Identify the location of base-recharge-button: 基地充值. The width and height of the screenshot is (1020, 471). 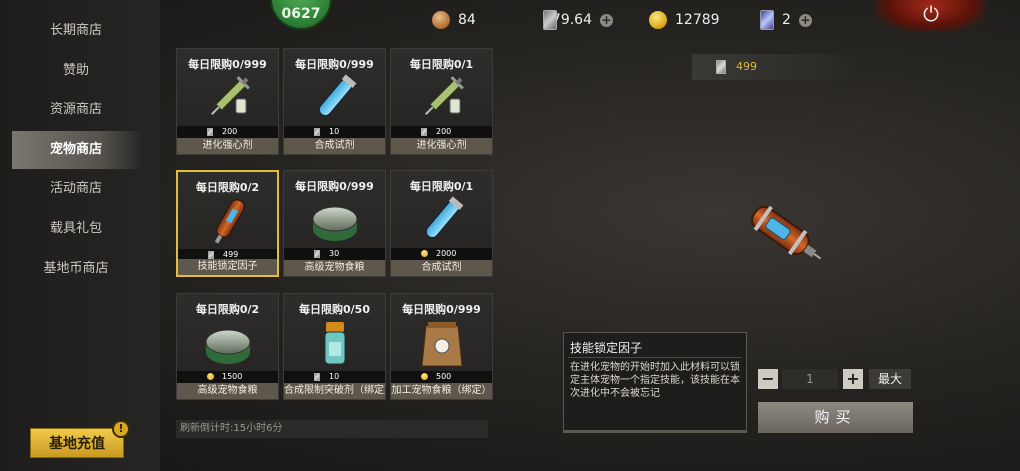
(77, 443).